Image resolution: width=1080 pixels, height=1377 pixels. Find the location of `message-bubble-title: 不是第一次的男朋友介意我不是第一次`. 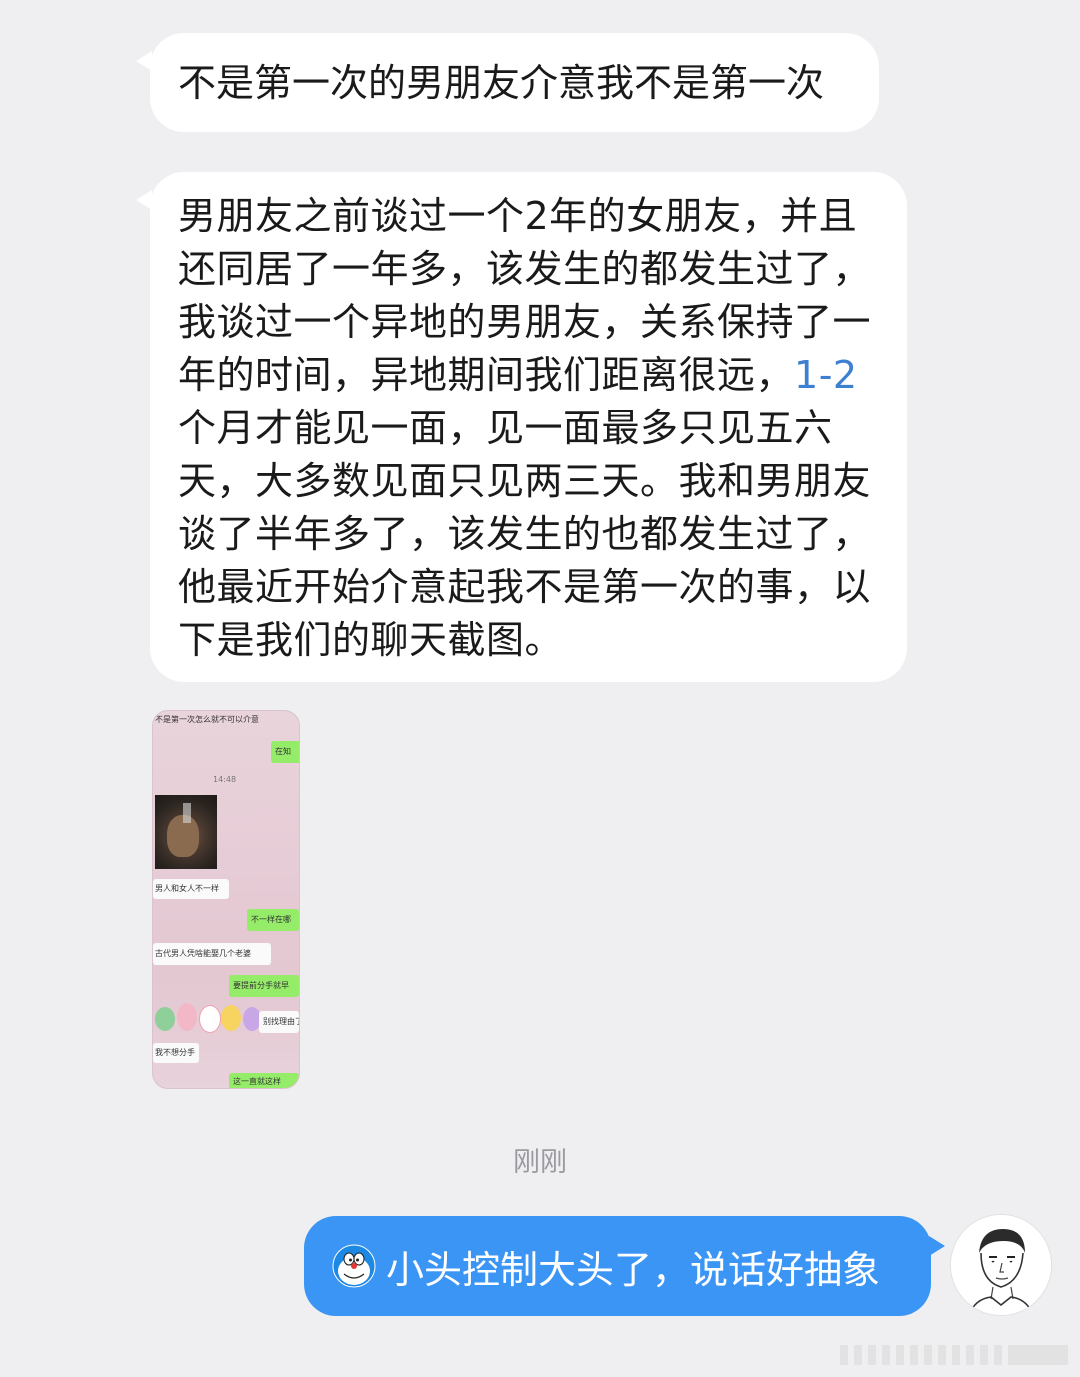

message-bubble-title: 不是第一次的男朋友介意我不是第一次 is located at coordinates (507, 82).